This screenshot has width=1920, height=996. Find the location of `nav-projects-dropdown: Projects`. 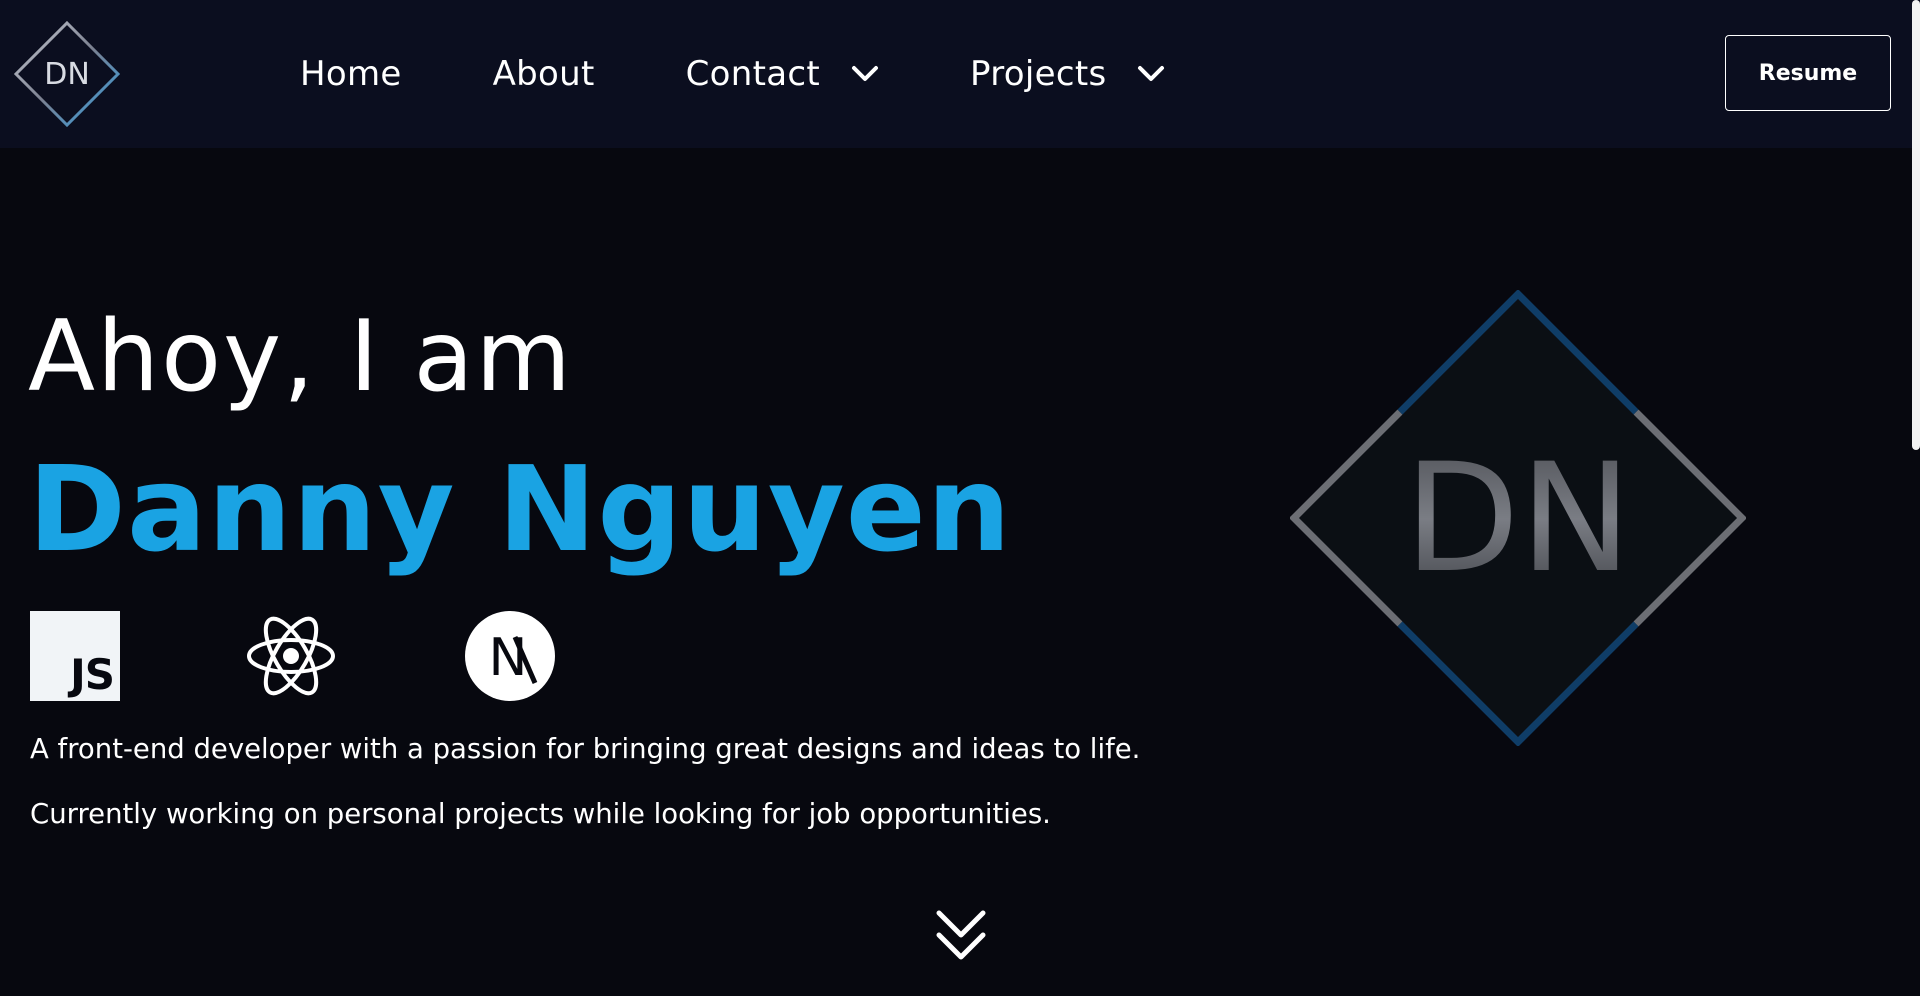

nav-projects-dropdown: Projects is located at coordinates (1068, 74).